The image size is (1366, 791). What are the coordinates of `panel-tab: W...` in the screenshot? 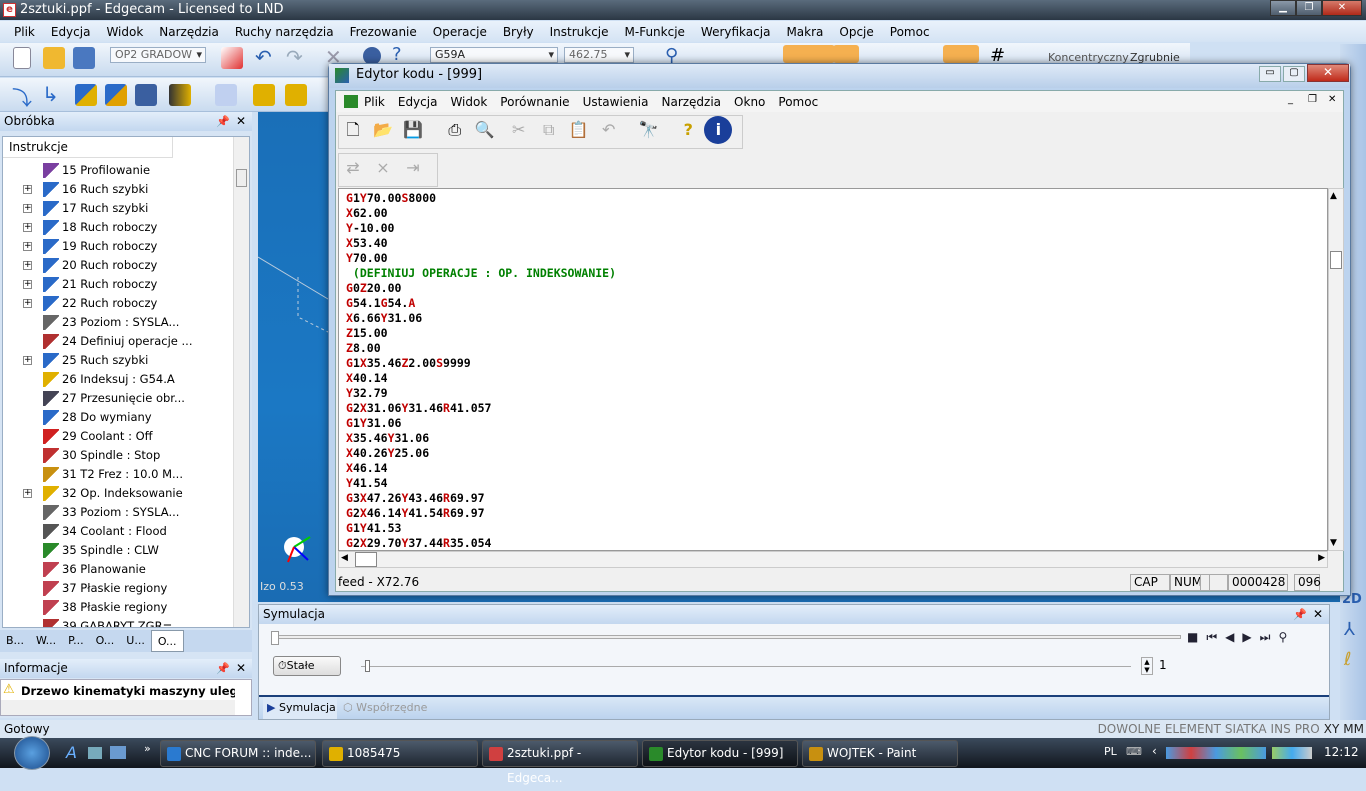 It's located at (46, 641).